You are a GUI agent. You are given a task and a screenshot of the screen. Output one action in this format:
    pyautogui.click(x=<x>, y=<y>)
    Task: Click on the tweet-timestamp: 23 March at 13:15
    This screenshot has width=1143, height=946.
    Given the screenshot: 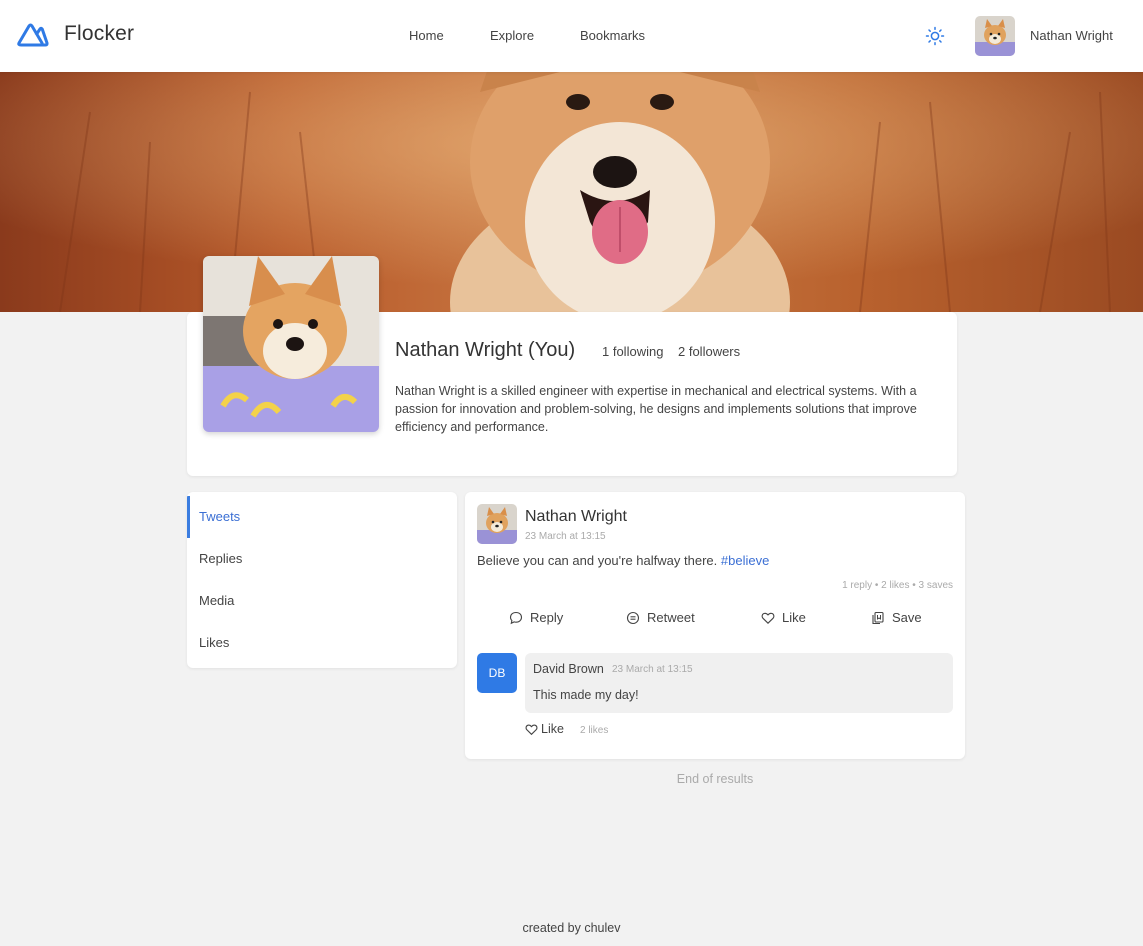 What is the action you would take?
    pyautogui.click(x=565, y=536)
    